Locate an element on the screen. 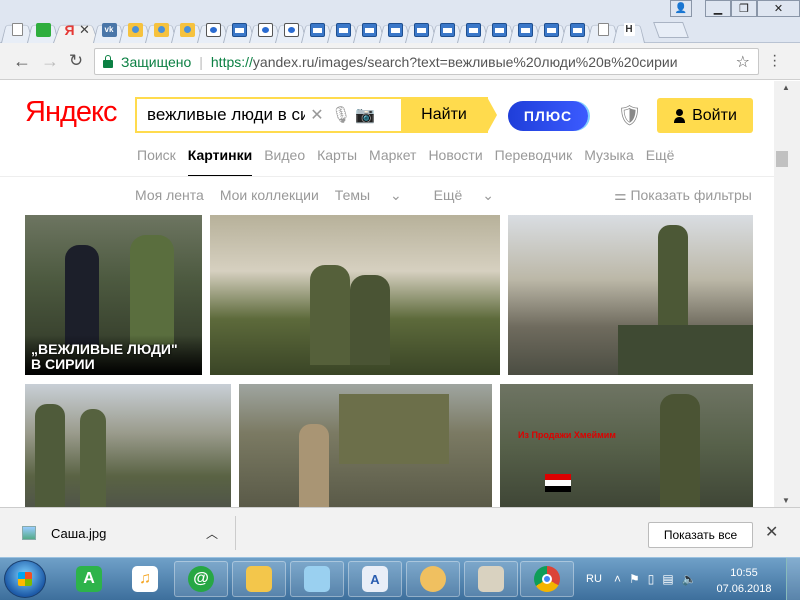 The height and width of the screenshot is (600, 800). minimize-icon: ▁ is located at coordinates (718, 8).